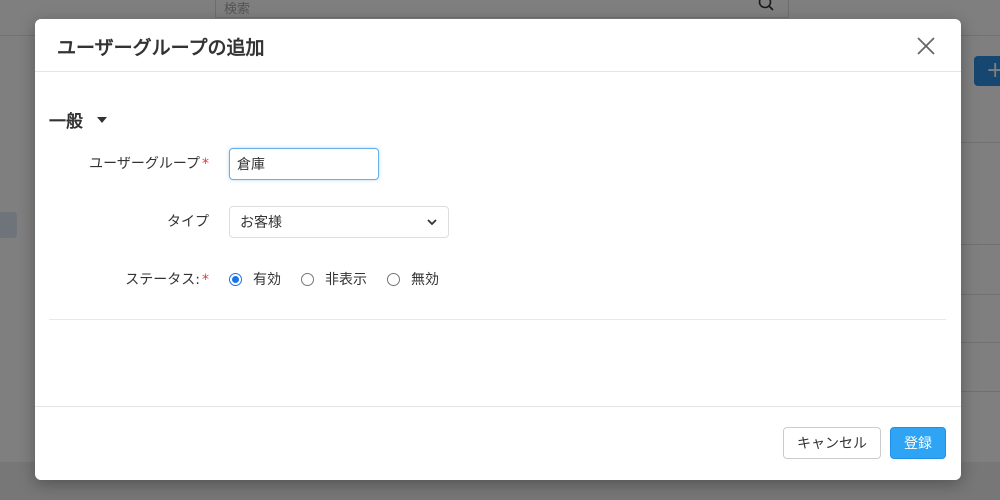 The height and width of the screenshot is (500, 1000). What do you see at coordinates (188, 222) in the screenshot?
I see `type-label: タイプ` at bounding box center [188, 222].